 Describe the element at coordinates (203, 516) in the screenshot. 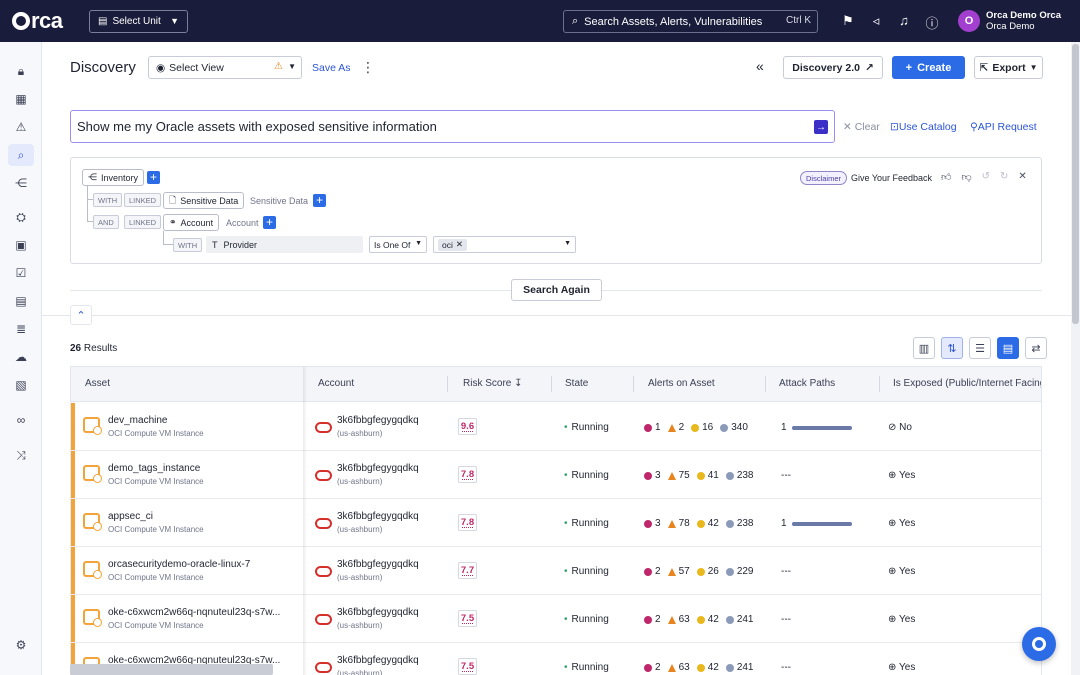

I see `asset-name: appsec_ci` at that location.